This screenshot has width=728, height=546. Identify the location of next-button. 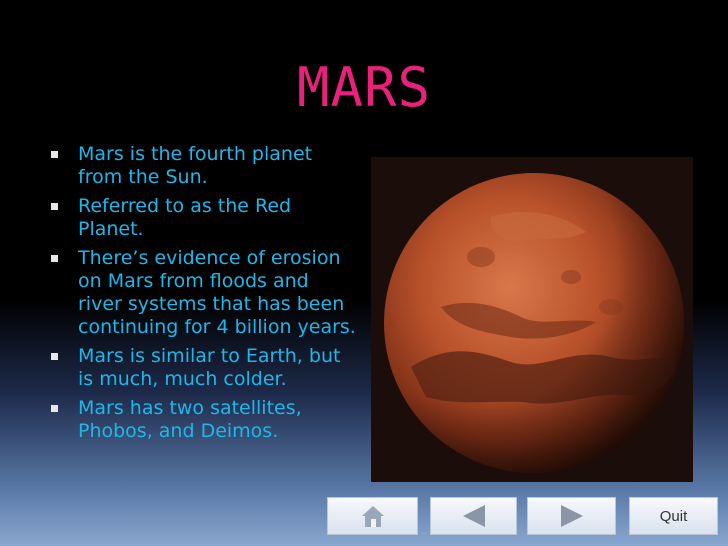
(571, 516).